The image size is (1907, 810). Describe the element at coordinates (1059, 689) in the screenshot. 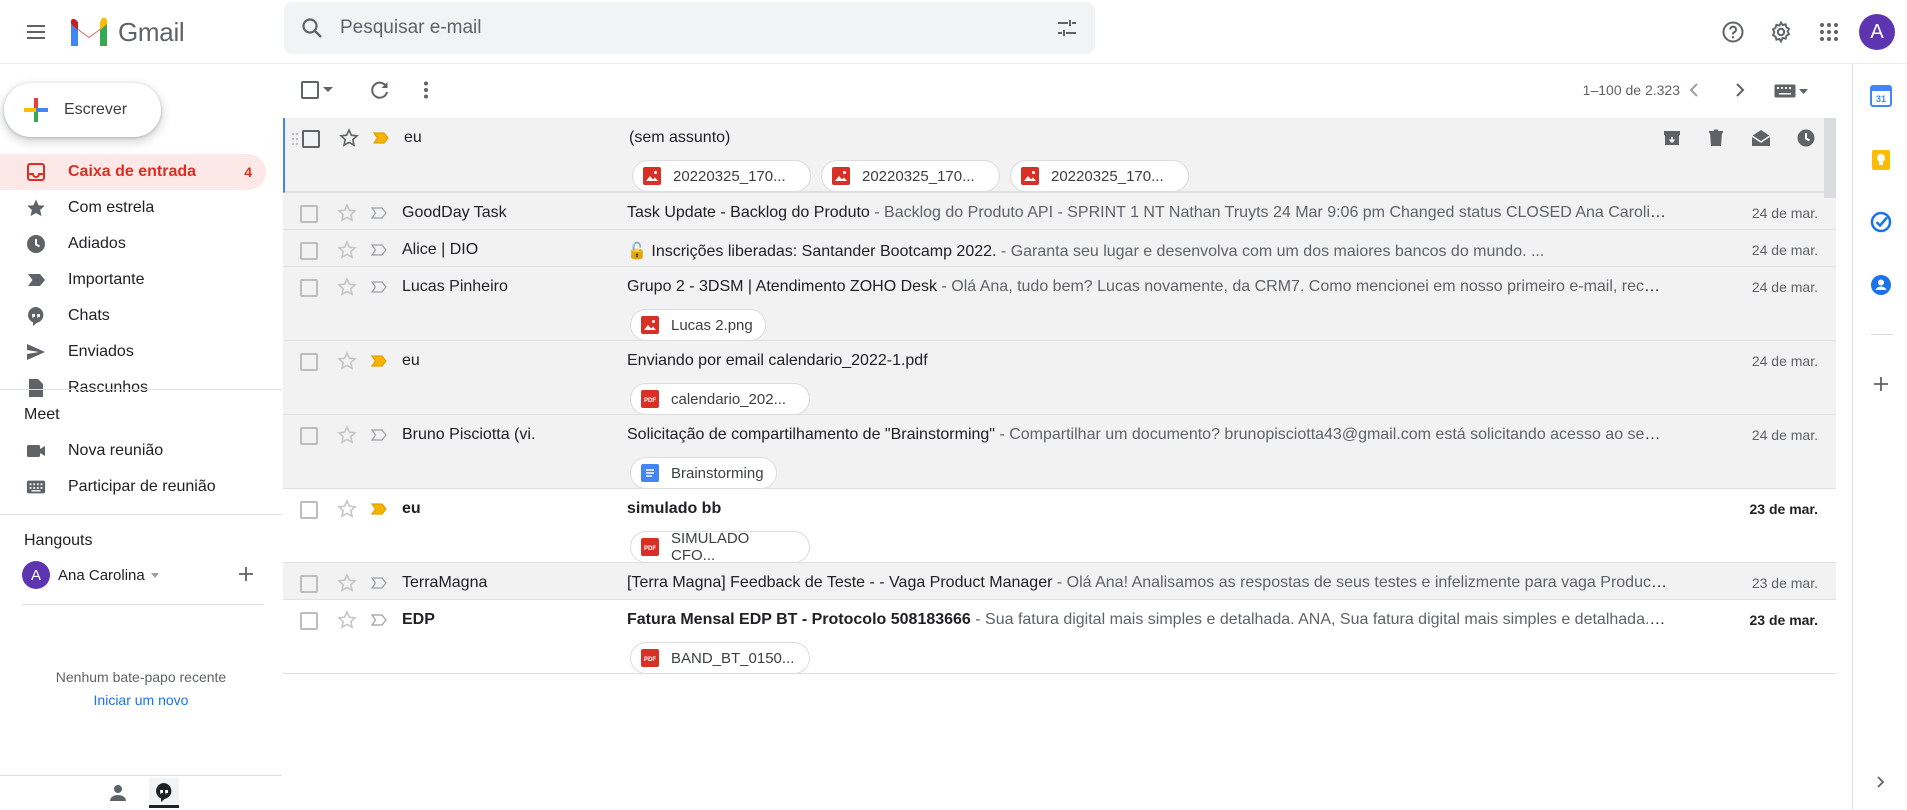

I see `email-row` at that location.